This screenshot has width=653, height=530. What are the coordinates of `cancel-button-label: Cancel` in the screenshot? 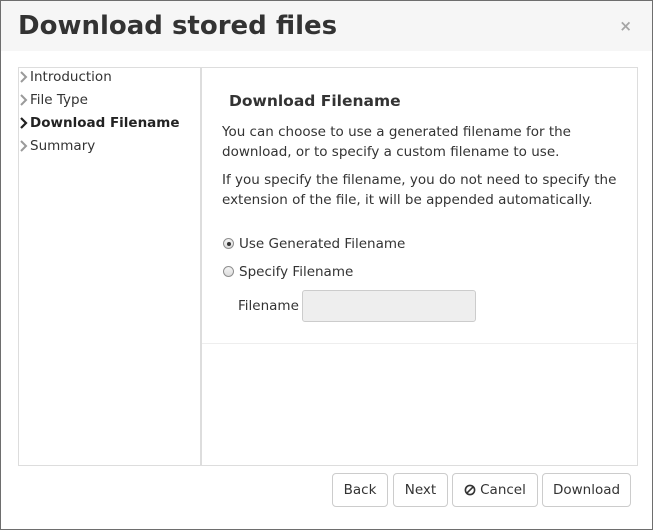 It's located at (503, 490).